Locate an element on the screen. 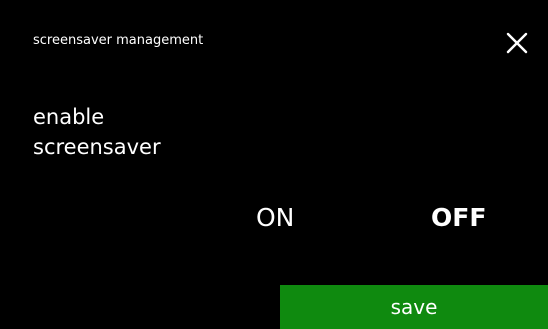 This screenshot has height=329, width=548. toggle-on-option: ON is located at coordinates (275, 218).